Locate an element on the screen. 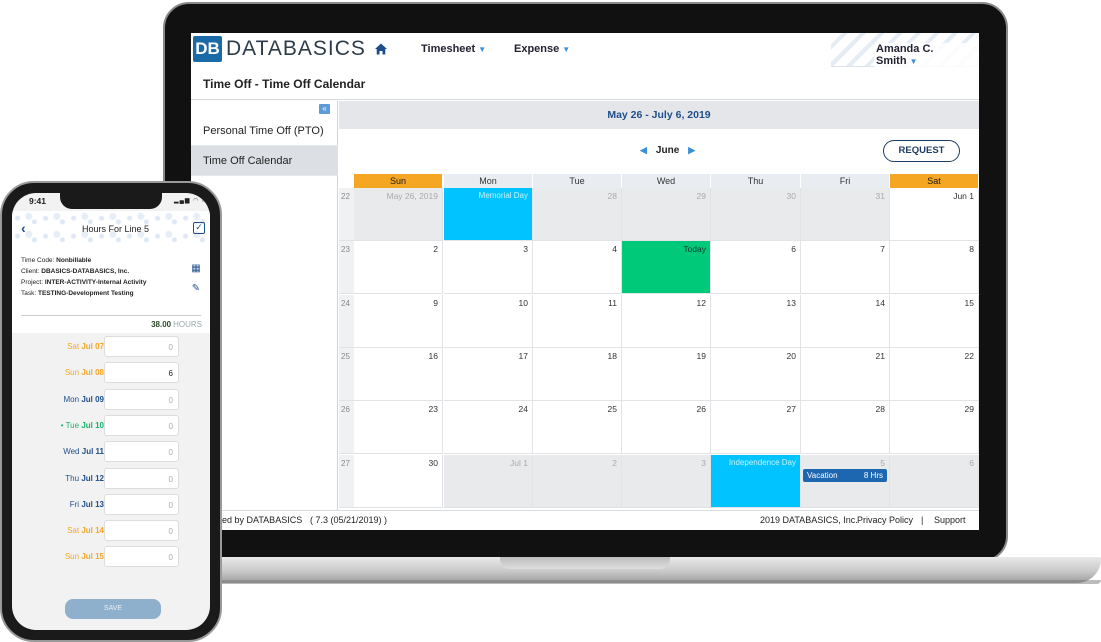  next-month-icon: ▶ is located at coordinates (691, 150).